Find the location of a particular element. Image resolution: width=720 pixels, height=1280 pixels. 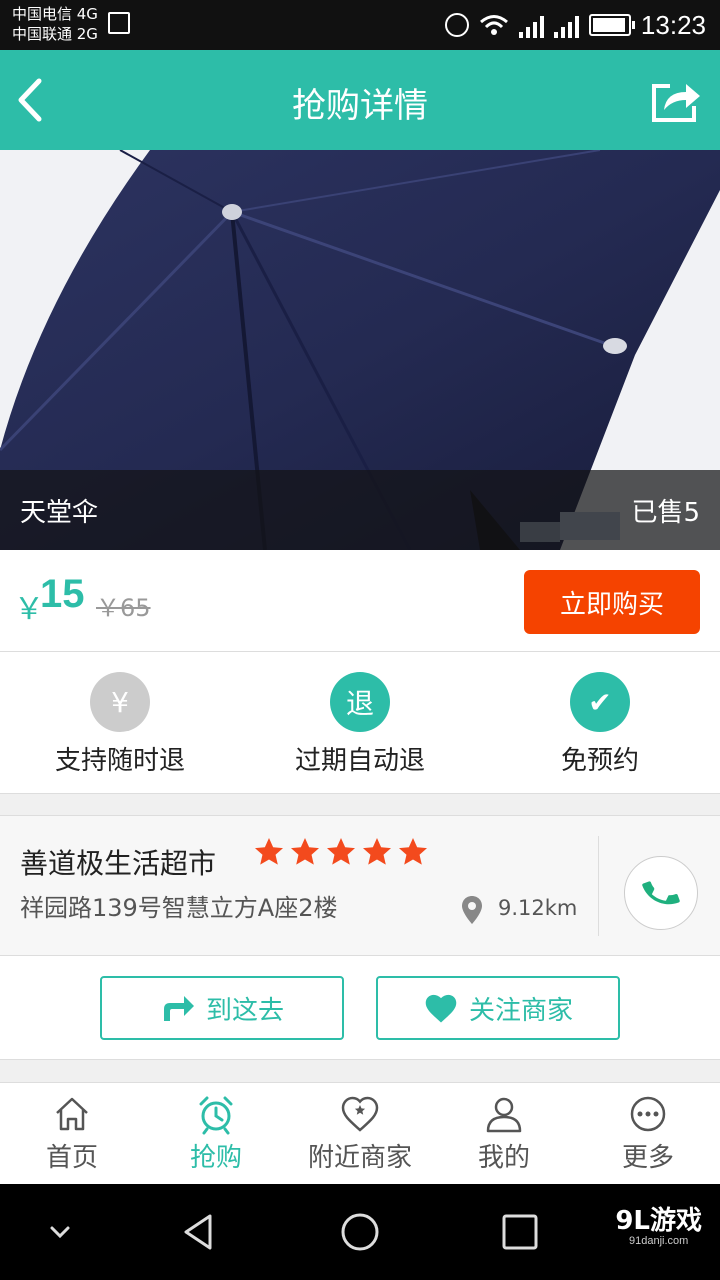

checkmark-icon: ✔ is located at coordinates (600, 702).